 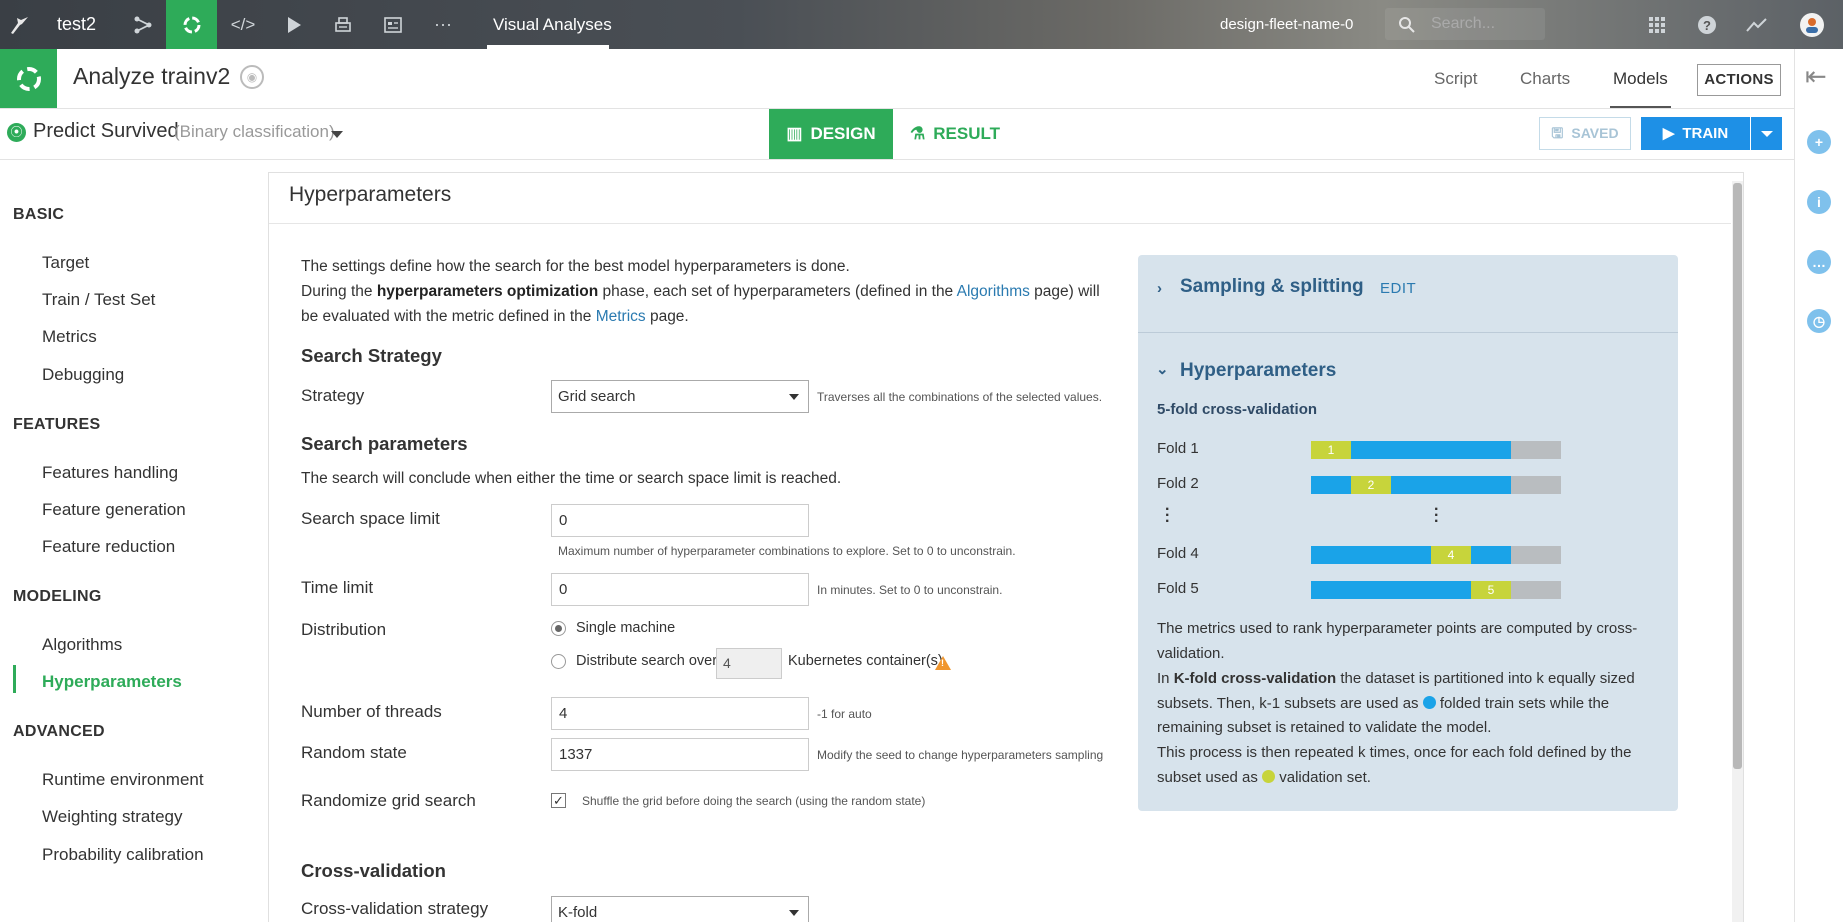 I want to click on fold-label: Fold 4, so click(x=1178, y=553).